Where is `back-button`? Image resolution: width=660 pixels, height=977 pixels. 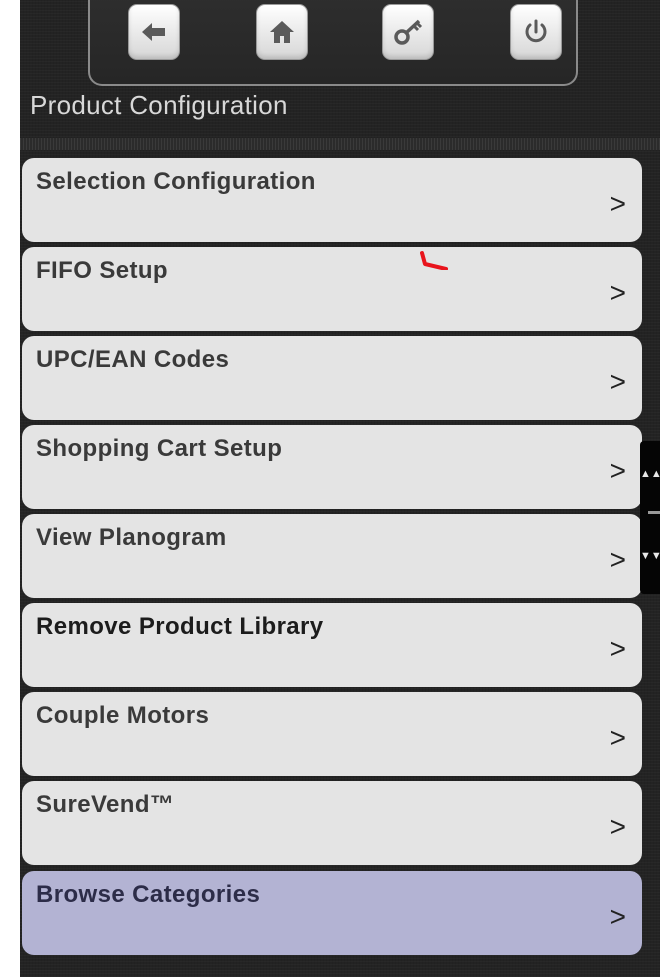 back-button is located at coordinates (154, 32).